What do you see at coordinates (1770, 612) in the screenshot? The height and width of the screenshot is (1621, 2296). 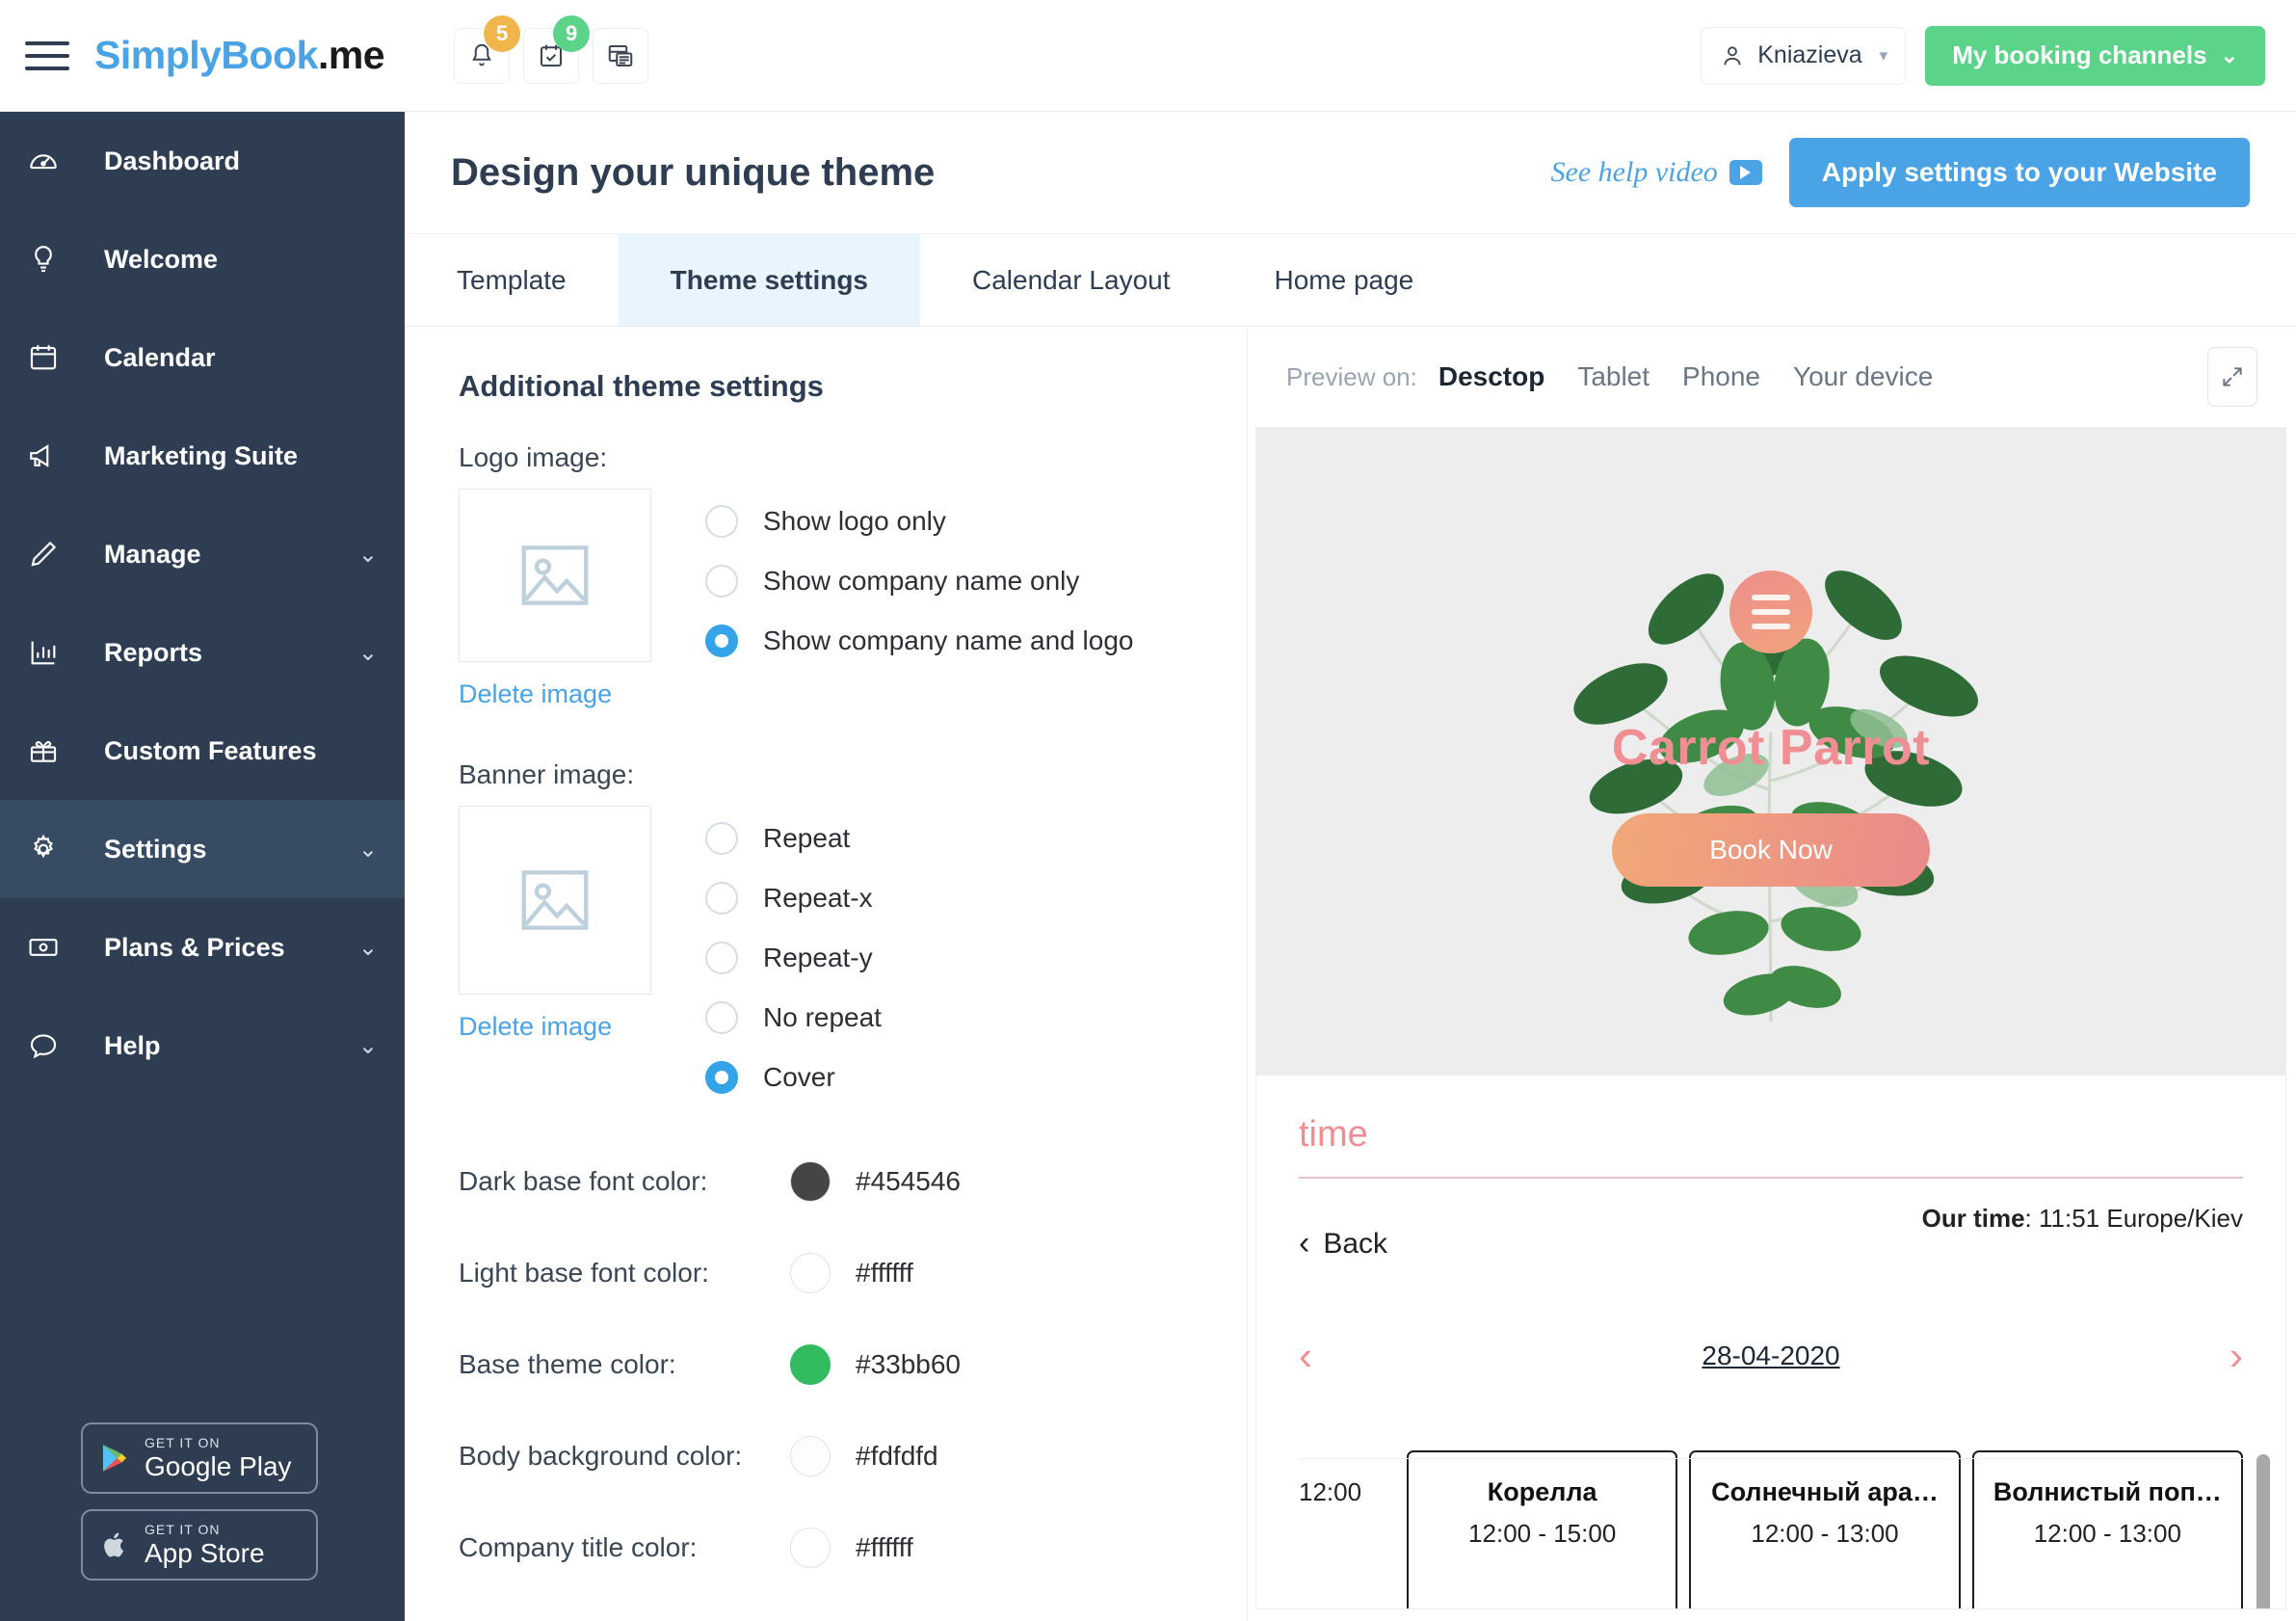 I see `preview-menu-button` at bounding box center [1770, 612].